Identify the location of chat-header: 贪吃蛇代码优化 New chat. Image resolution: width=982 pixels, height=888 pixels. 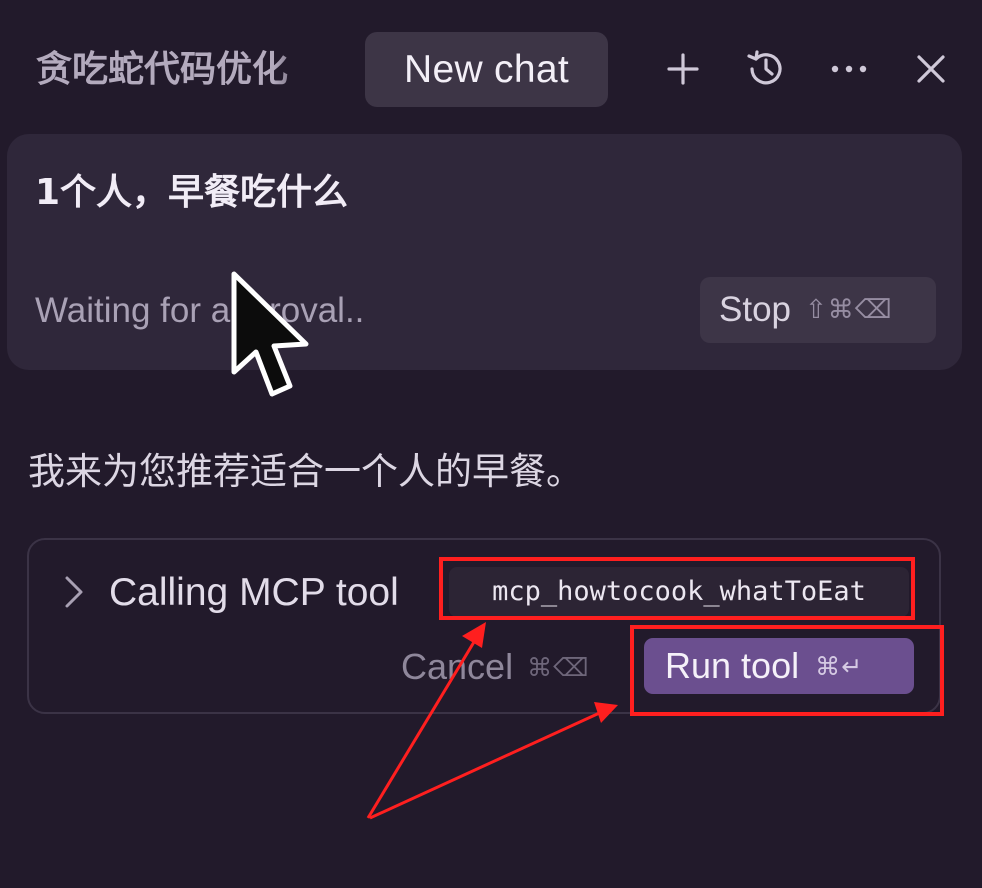
(491, 65).